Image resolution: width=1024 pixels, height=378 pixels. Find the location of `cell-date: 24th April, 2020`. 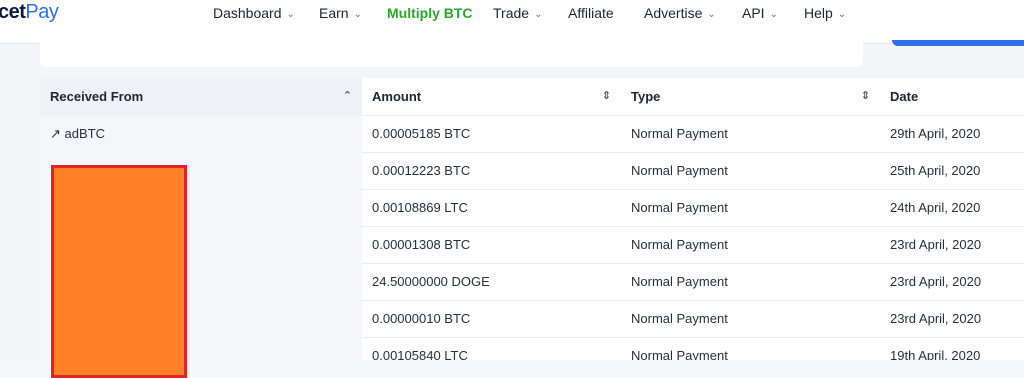

cell-date: 24th April, 2020 is located at coordinates (935, 207).